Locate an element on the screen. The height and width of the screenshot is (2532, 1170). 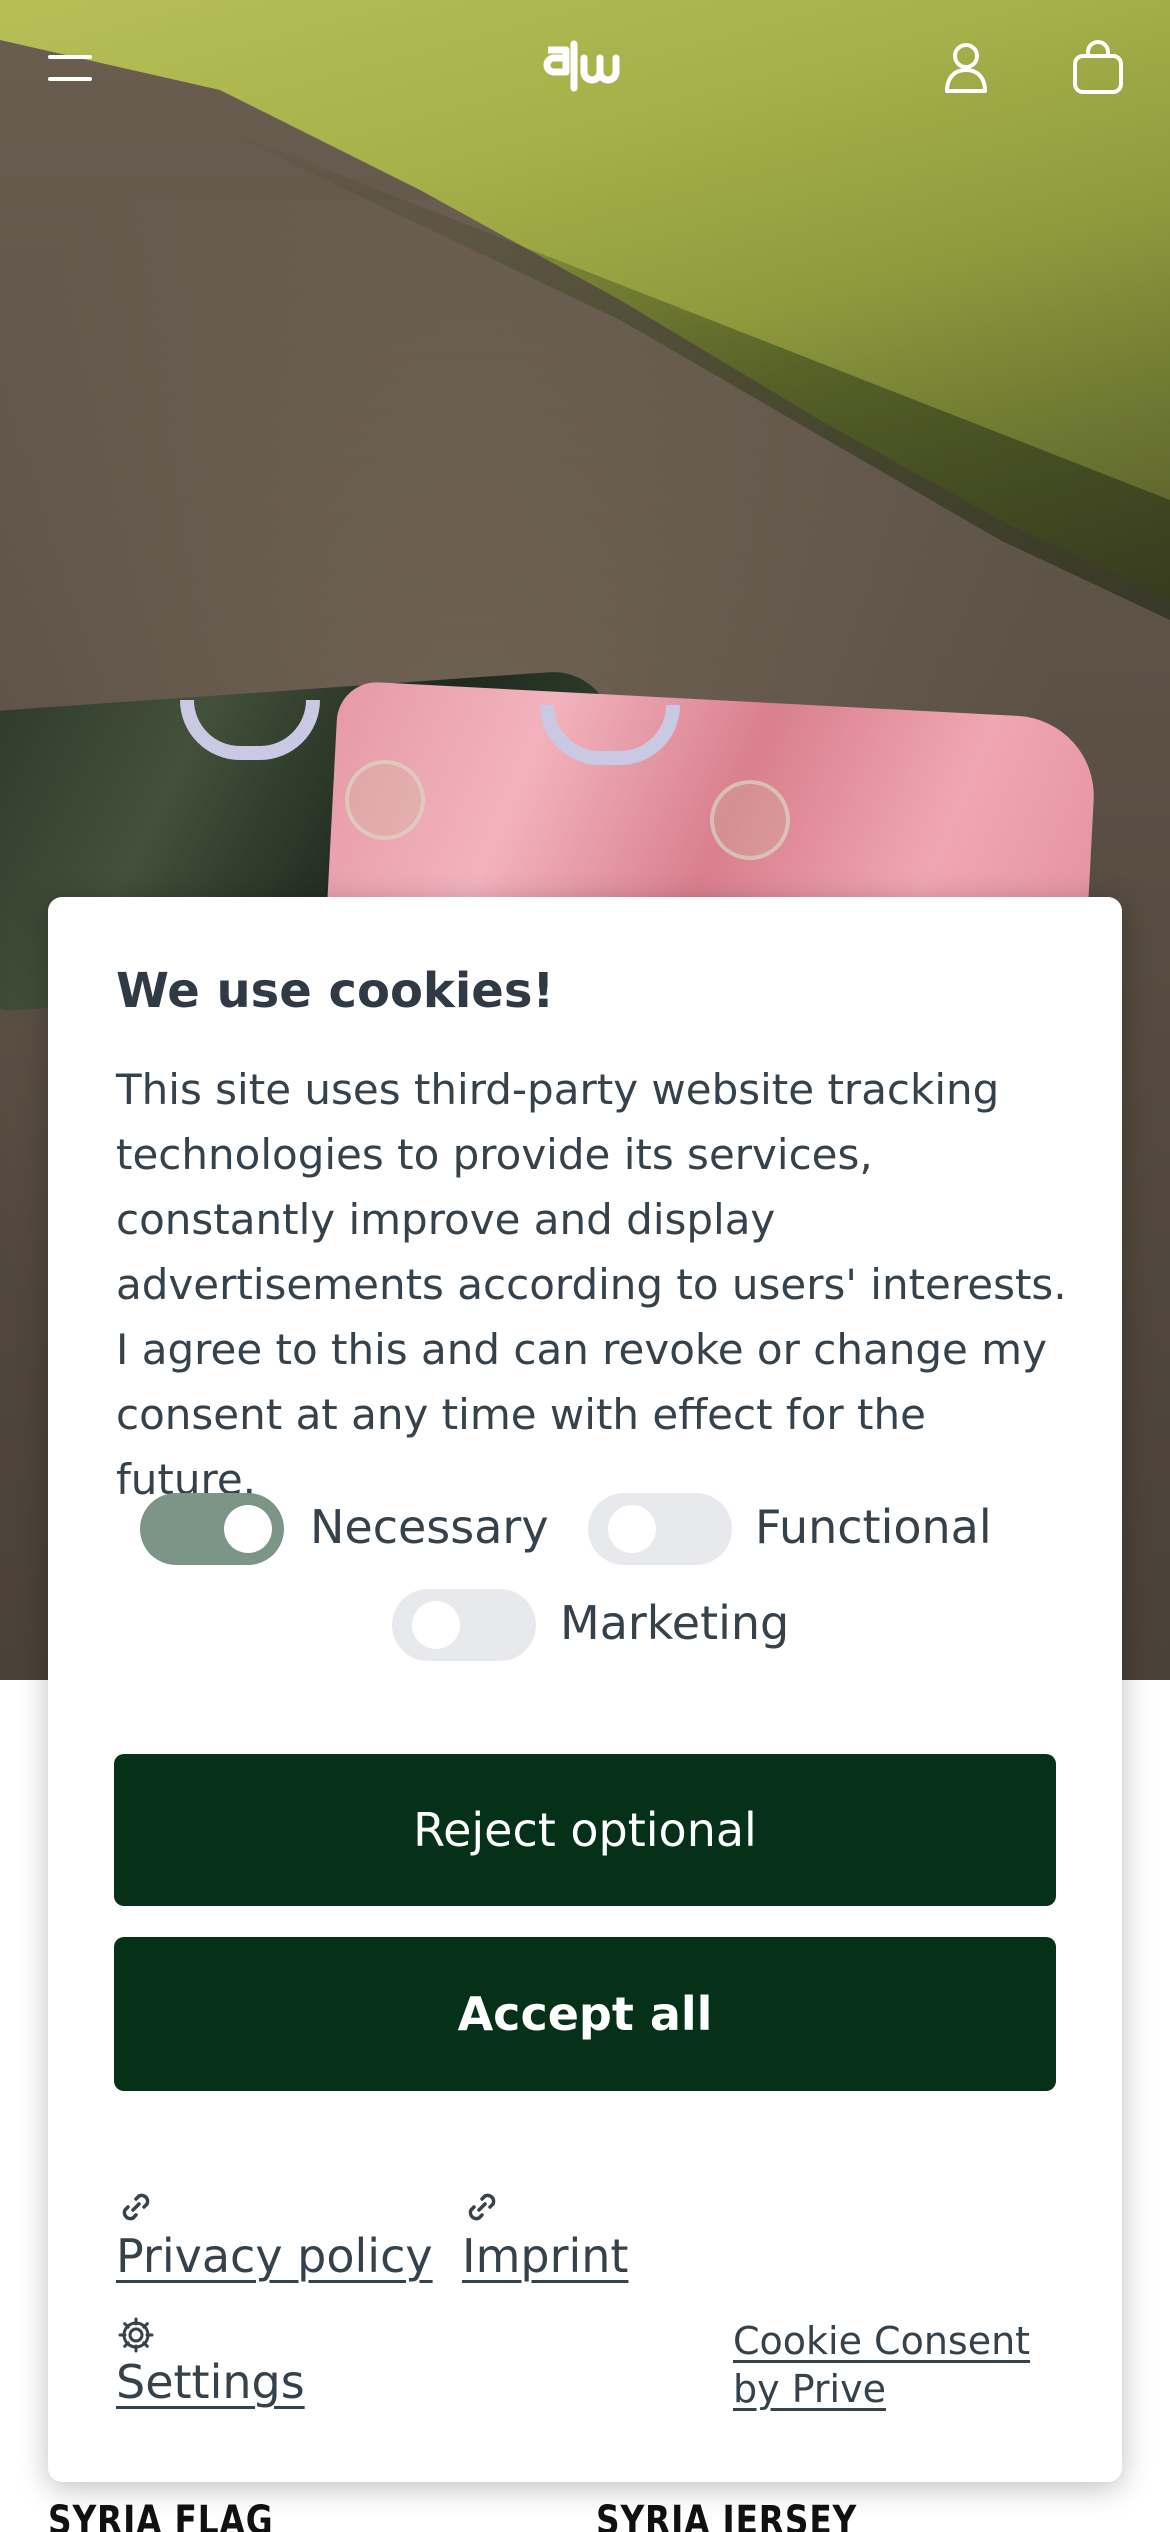
site-header is located at coordinates (585, 70).